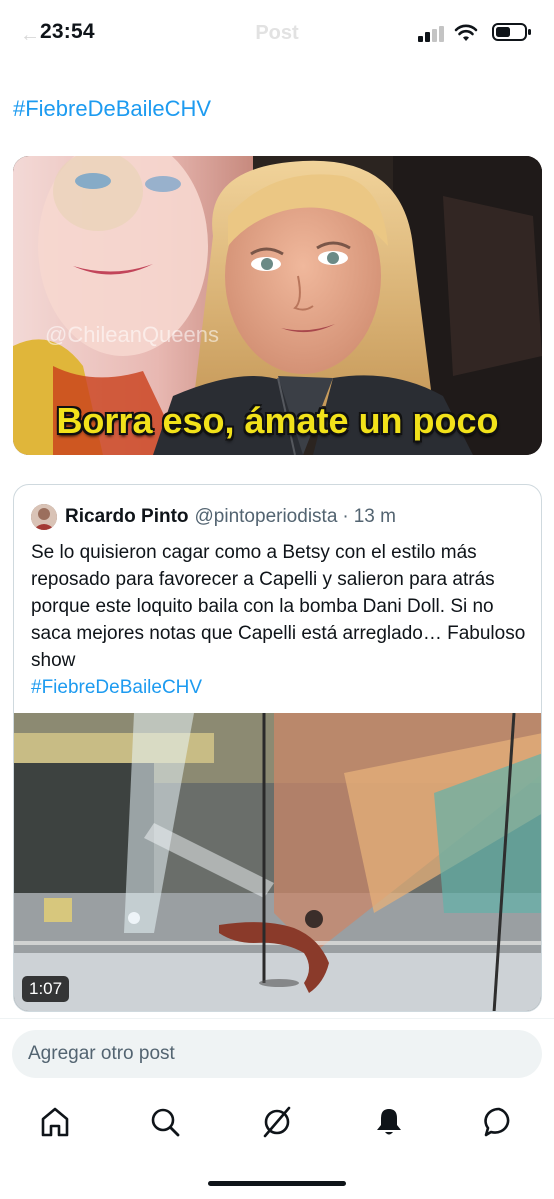 The height and width of the screenshot is (1199, 554). Describe the element at coordinates (277, 1054) in the screenshot. I see `reply-composer: Agregar otro post` at that location.